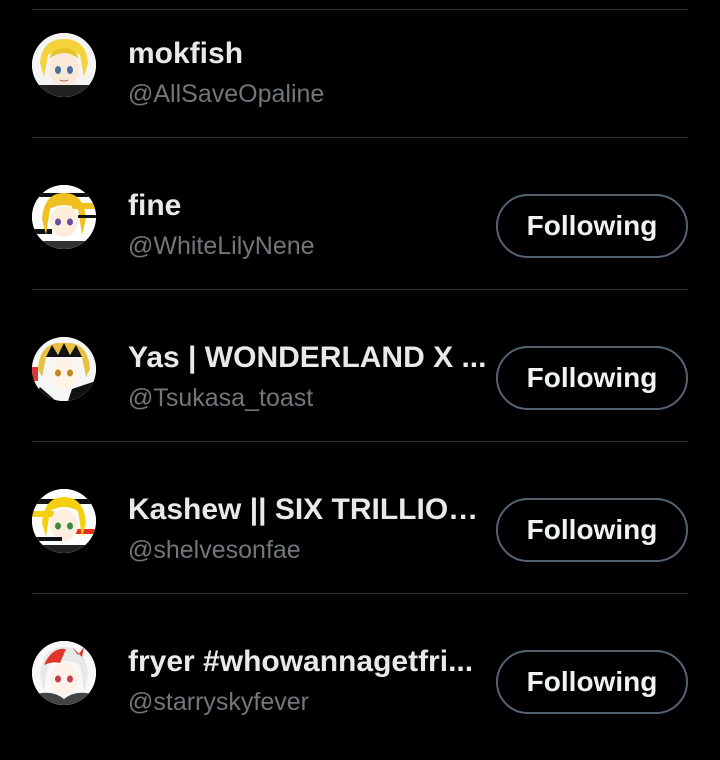  Describe the element at coordinates (308, 206) in the screenshot. I see `display-name: fine` at that location.